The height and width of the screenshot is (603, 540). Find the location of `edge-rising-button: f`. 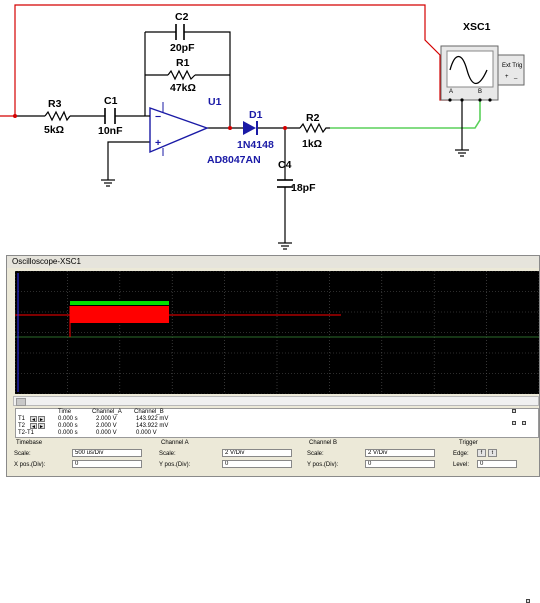

edge-rising-button: f is located at coordinates (481, 453).